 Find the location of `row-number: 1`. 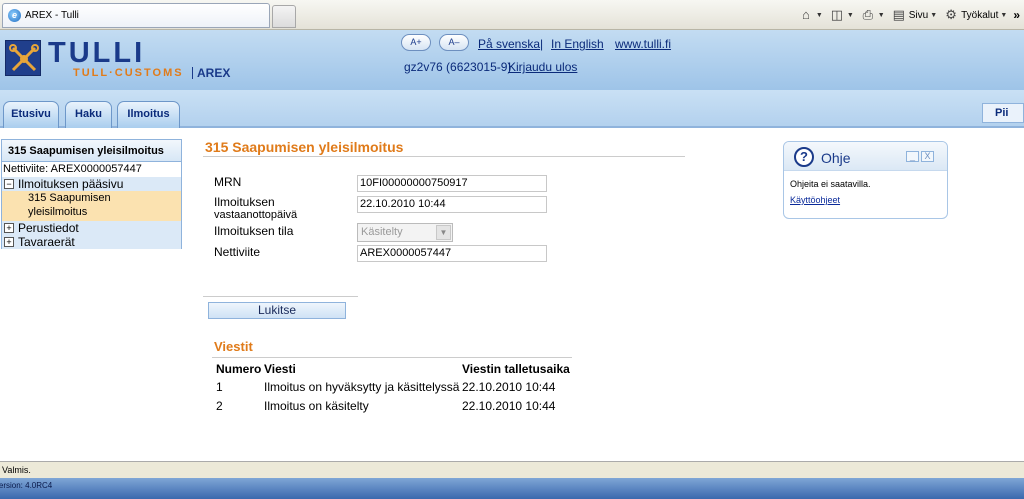

row-number: 1 is located at coordinates (219, 387).